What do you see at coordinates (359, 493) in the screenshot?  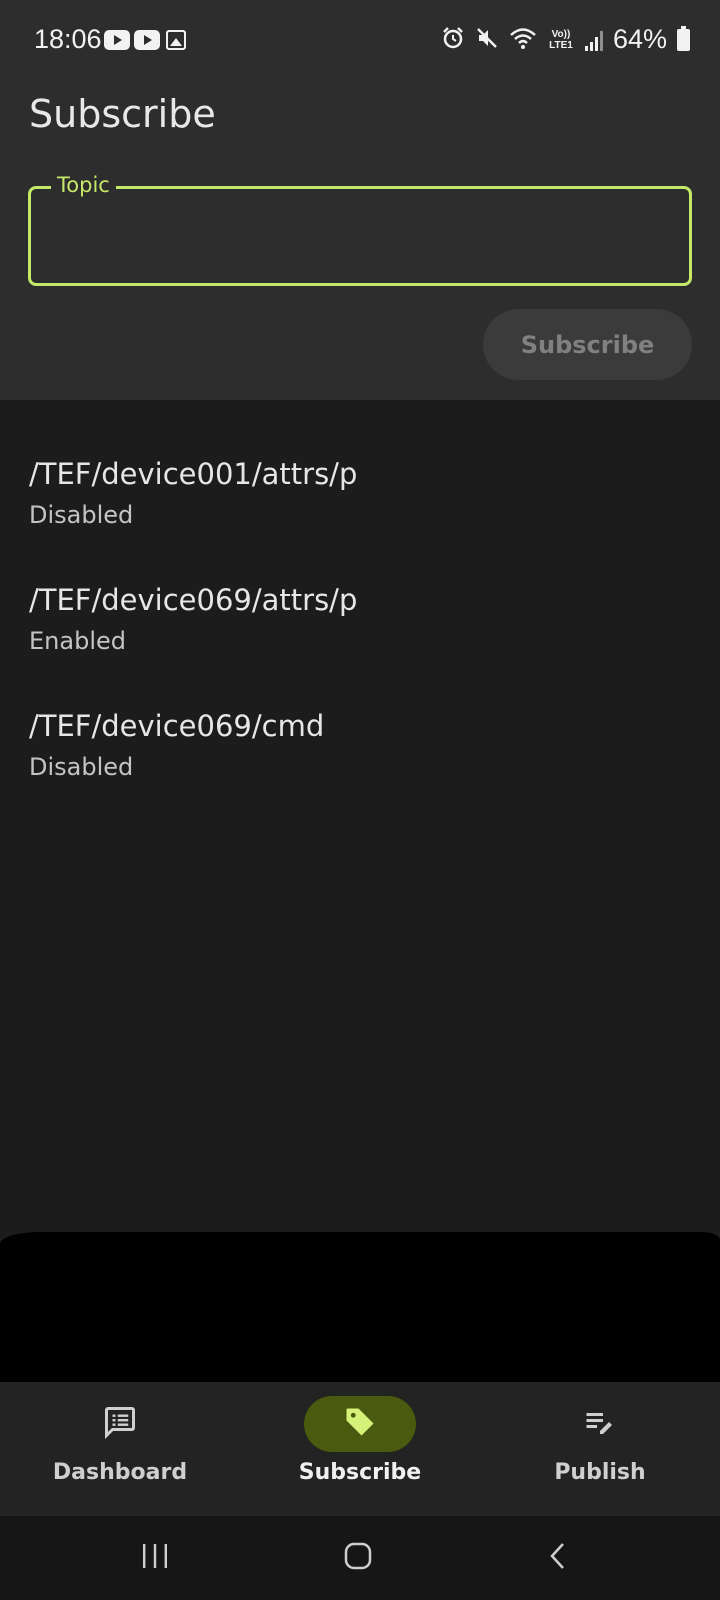 I see `list-item: /TEF/device001/attrs/p Disabled` at bounding box center [359, 493].